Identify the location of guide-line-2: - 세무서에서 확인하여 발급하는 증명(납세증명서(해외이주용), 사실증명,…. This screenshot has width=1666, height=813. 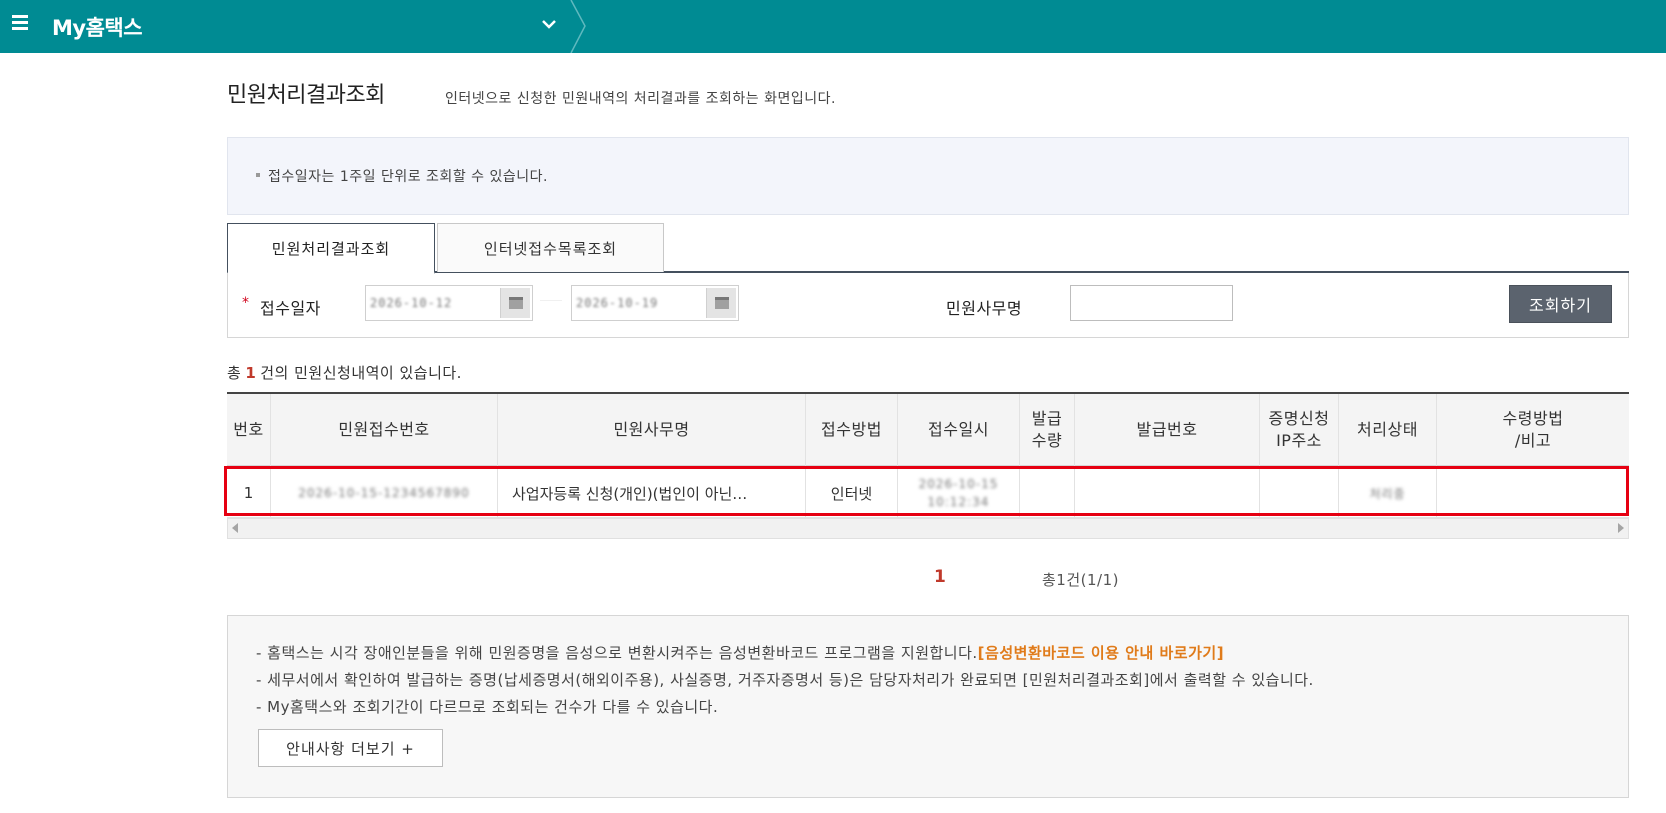
(785, 680).